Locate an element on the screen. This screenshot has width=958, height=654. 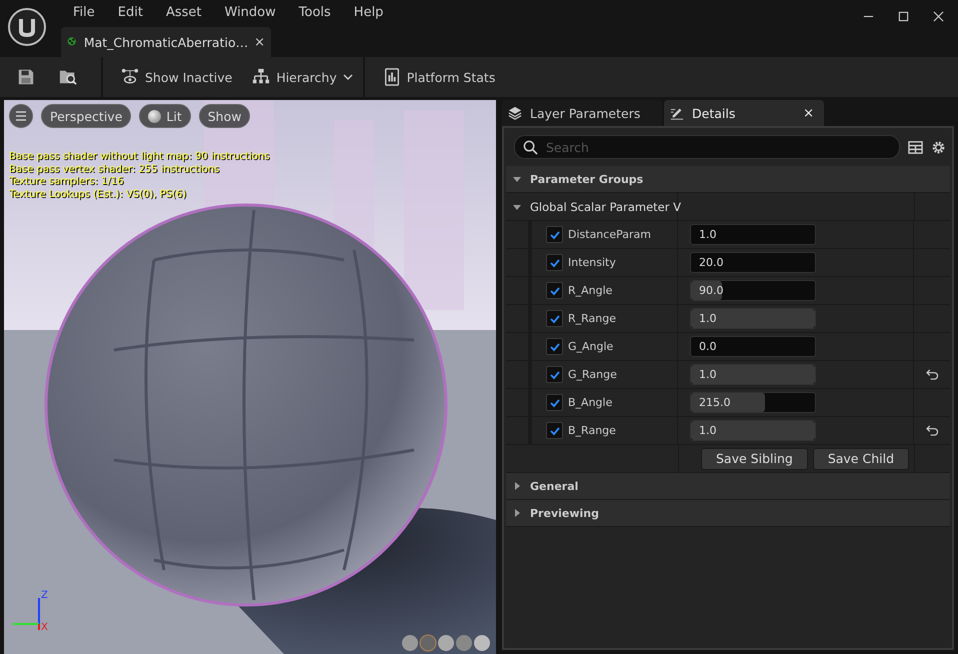
search-field: Search is located at coordinates (707, 147).